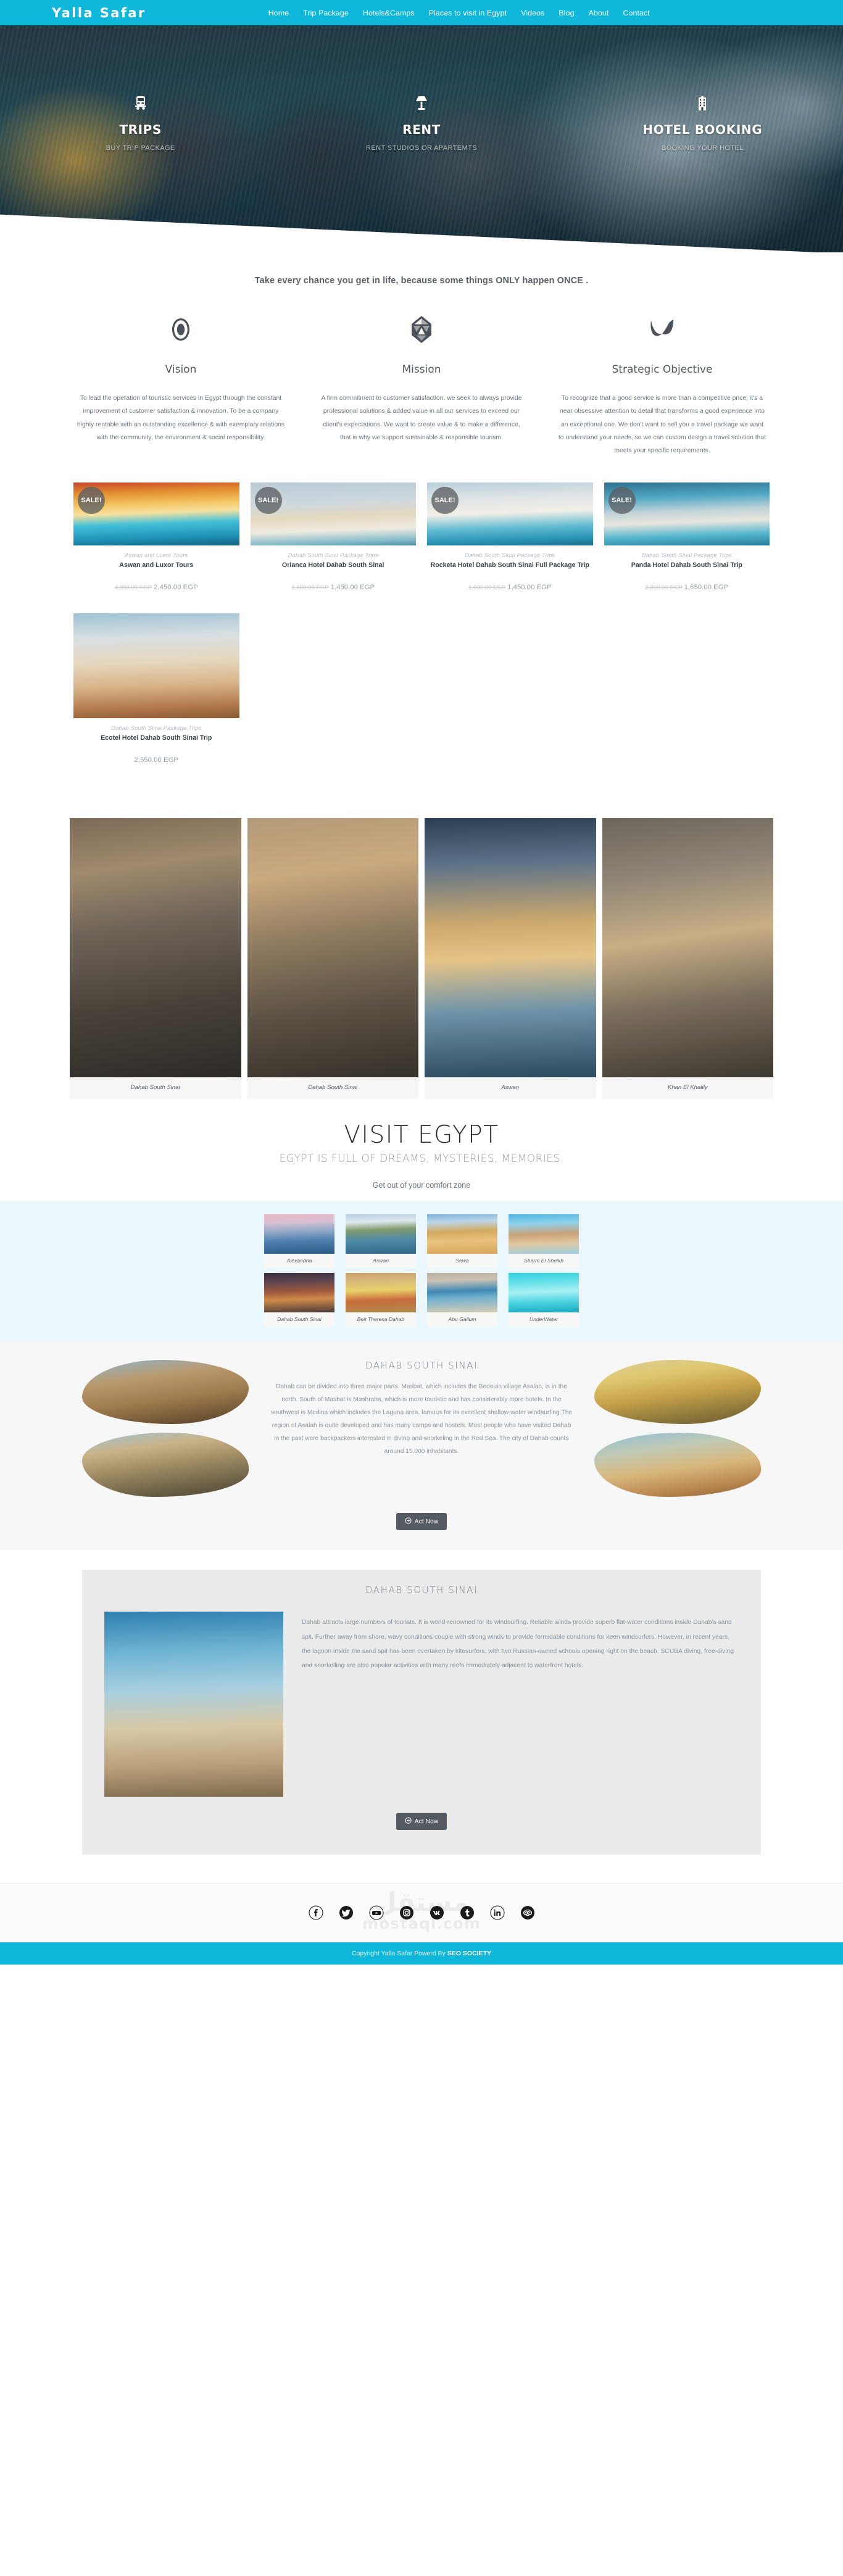 Image resolution: width=843 pixels, height=2576 pixels. What do you see at coordinates (544, 1261) in the screenshot?
I see `destination-caption: Sharm El Sheikh` at bounding box center [544, 1261].